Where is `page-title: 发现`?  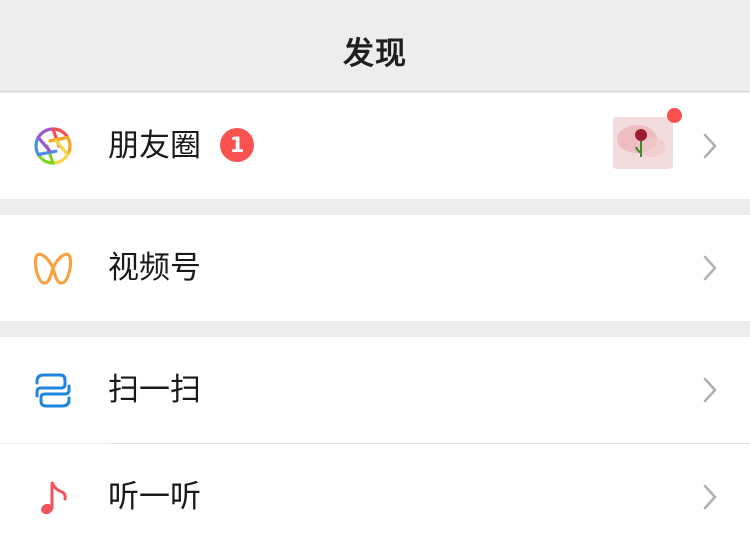
page-title: 发现 is located at coordinates (375, 54).